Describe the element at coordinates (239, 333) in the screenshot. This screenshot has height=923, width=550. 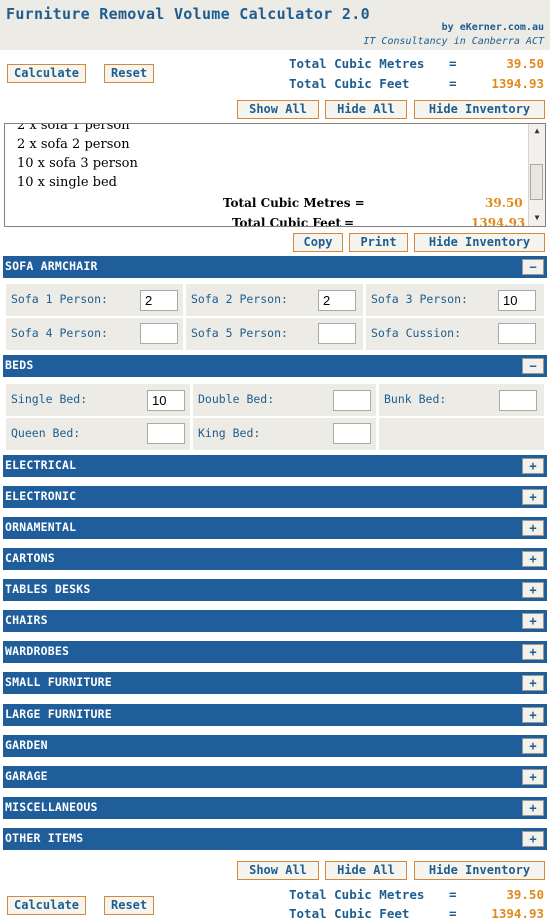
I see `field-label: Sofa 5 Person:` at that location.